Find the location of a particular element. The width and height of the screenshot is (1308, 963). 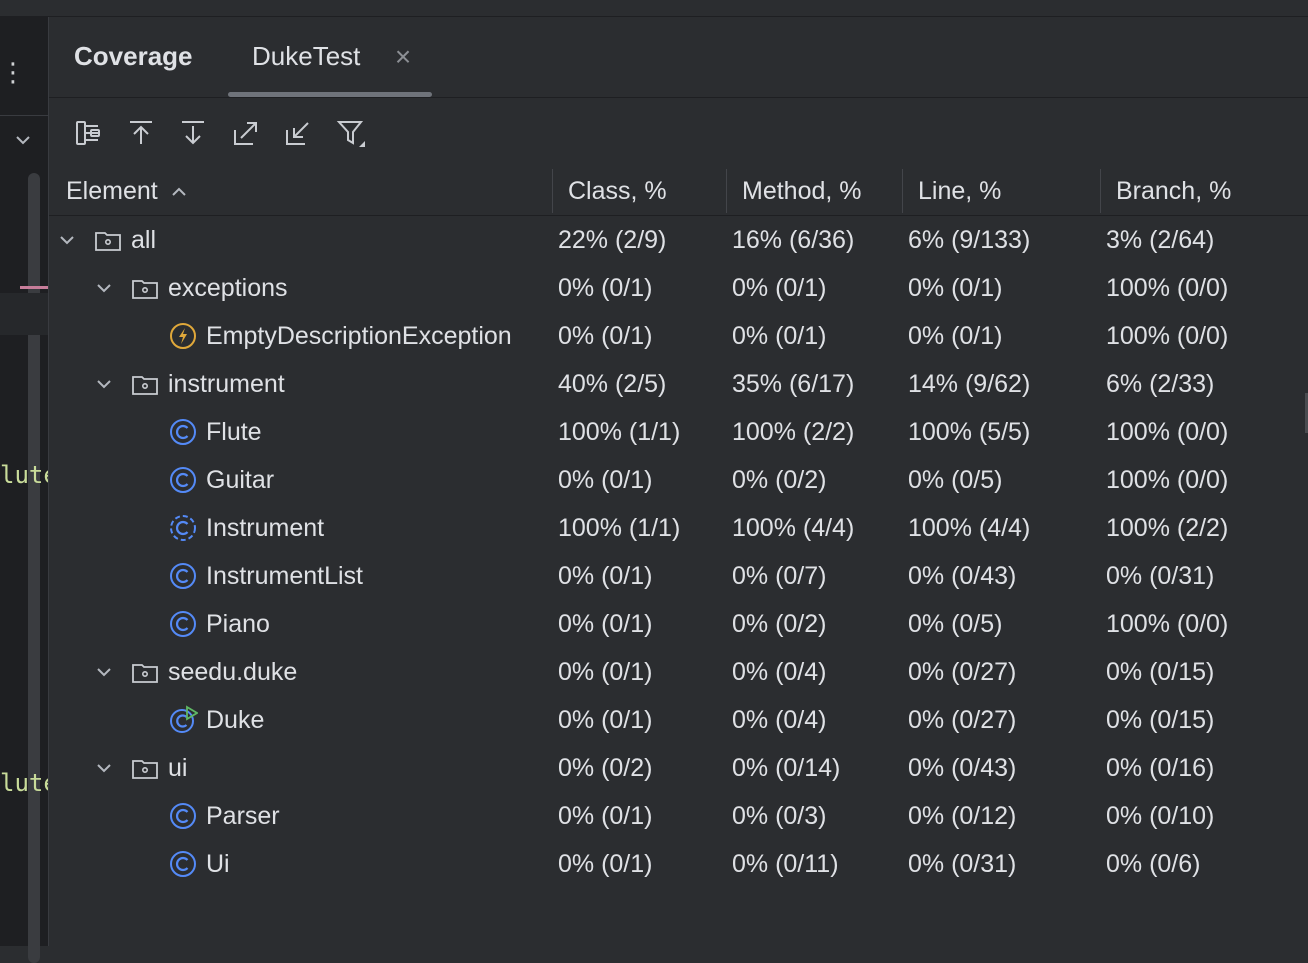

line-coverage-cell: 100% (4/4) is located at coordinates (969, 528).